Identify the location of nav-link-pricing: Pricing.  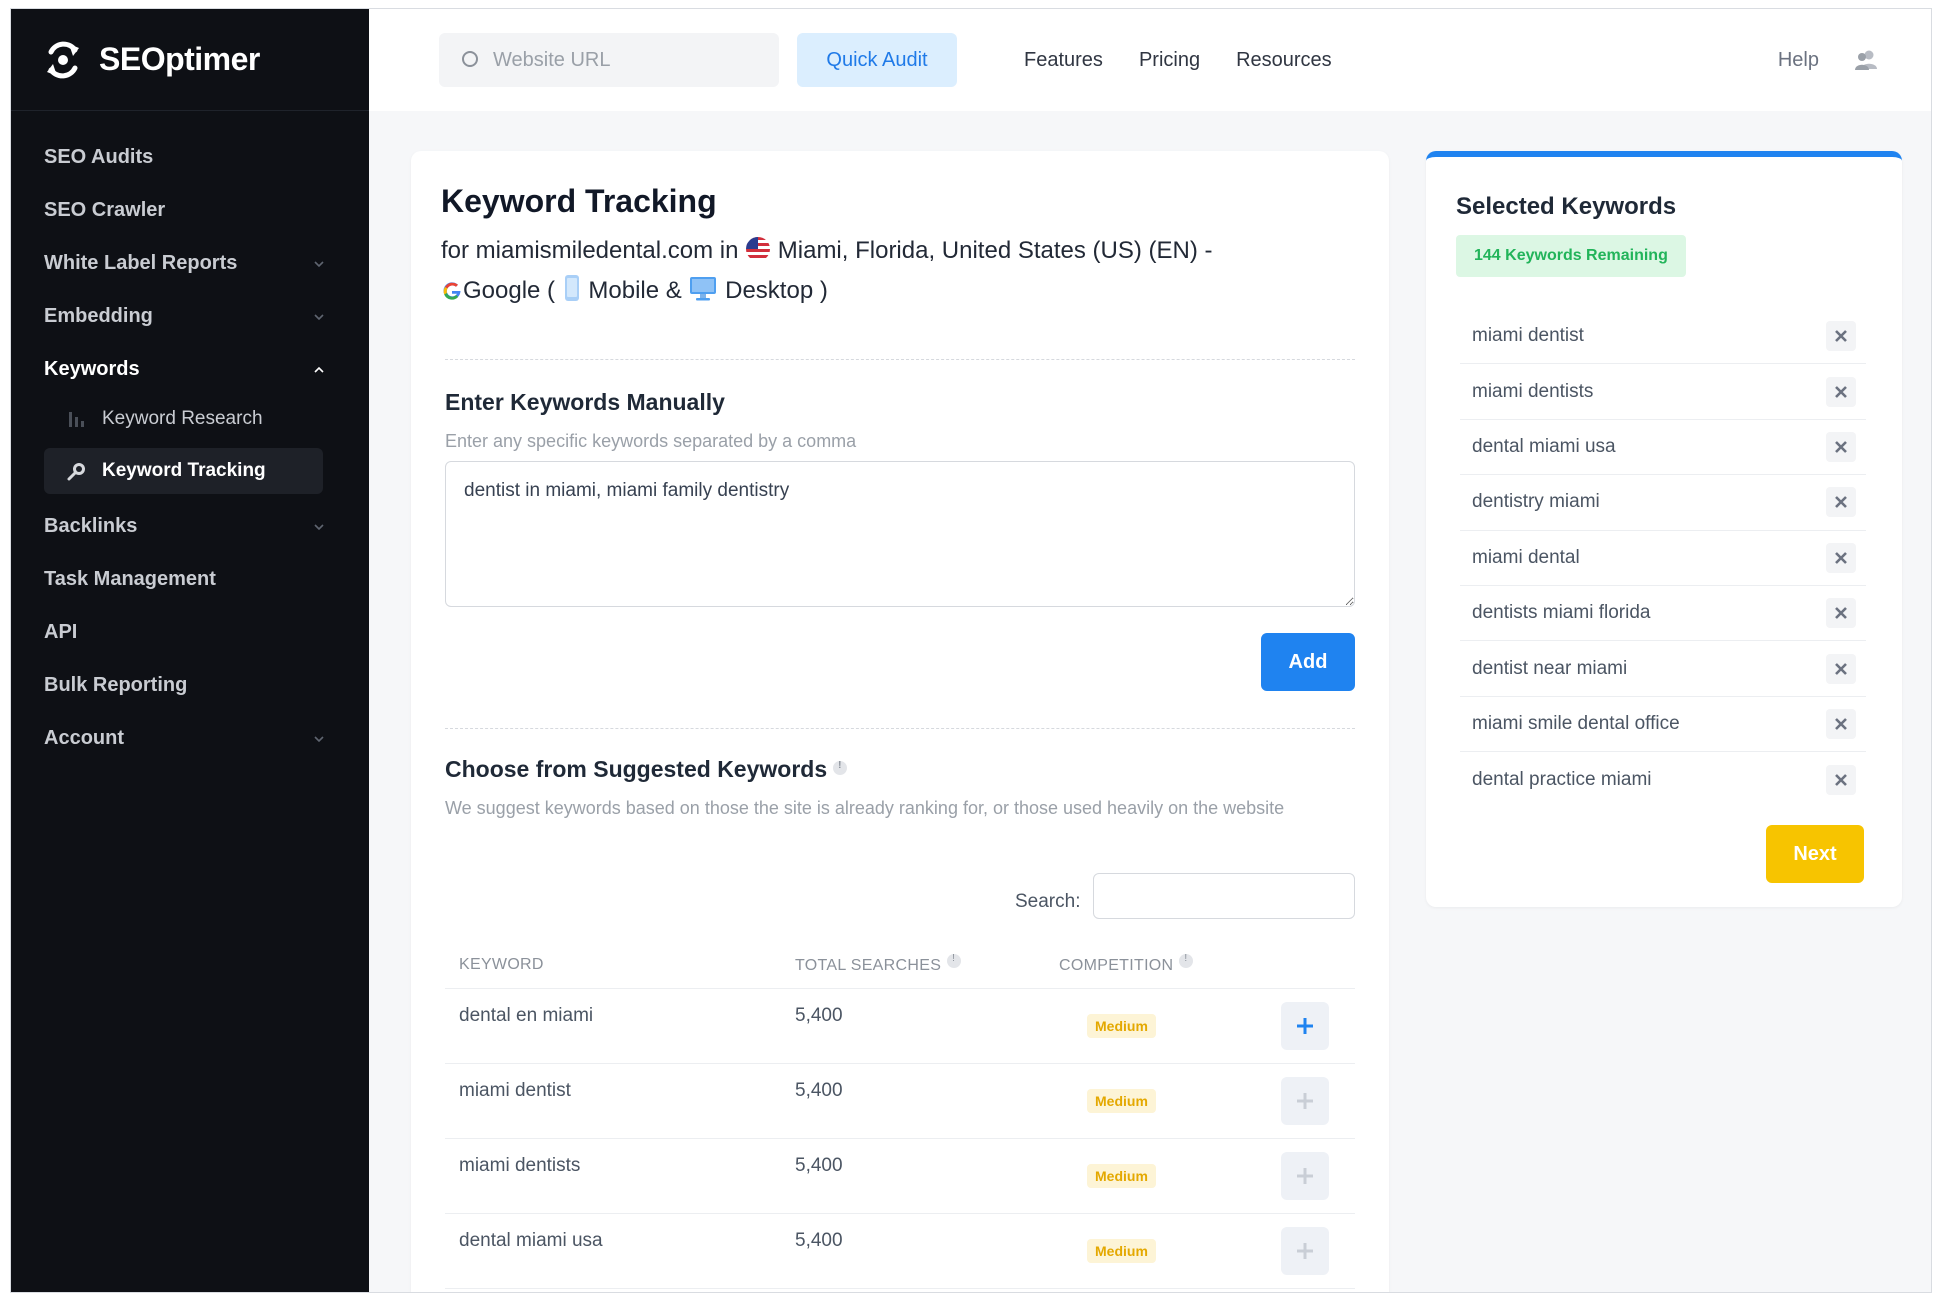
(1169, 60).